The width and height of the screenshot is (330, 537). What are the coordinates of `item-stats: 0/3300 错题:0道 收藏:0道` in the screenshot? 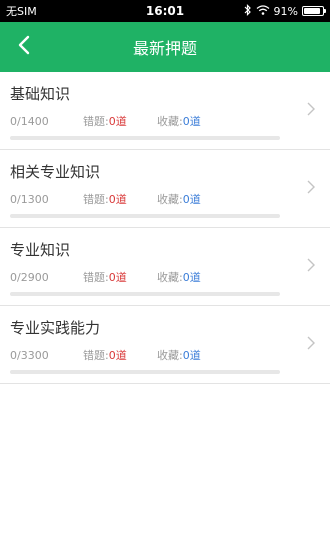 It's located at (170, 356).